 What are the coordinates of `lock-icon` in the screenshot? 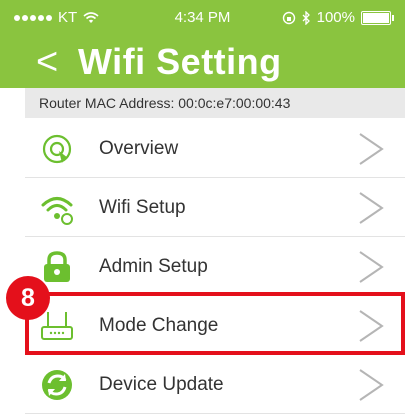 It's located at (57, 266).